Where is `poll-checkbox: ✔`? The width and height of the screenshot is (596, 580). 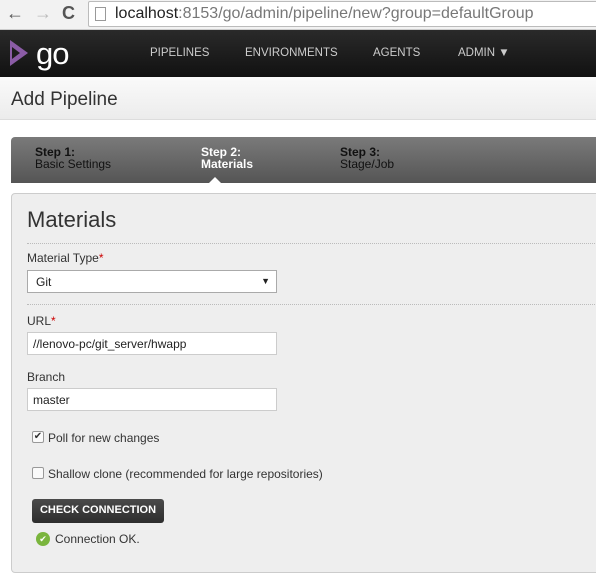 poll-checkbox: ✔ is located at coordinates (38, 437).